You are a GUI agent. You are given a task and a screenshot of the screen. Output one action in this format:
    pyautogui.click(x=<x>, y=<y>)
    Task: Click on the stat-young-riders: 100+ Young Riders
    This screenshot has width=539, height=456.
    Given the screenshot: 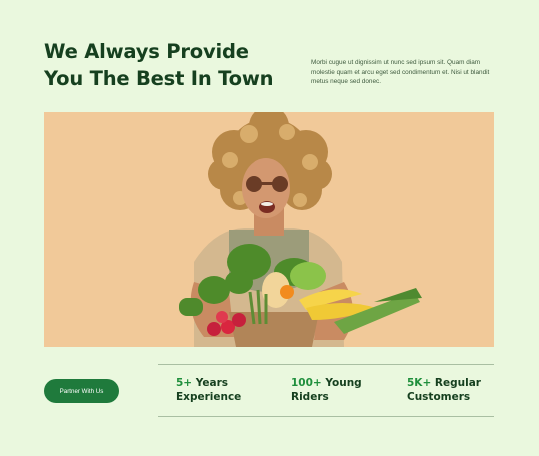 What is the action you would take?
    pyautogui.click(x=326, y=390)
    